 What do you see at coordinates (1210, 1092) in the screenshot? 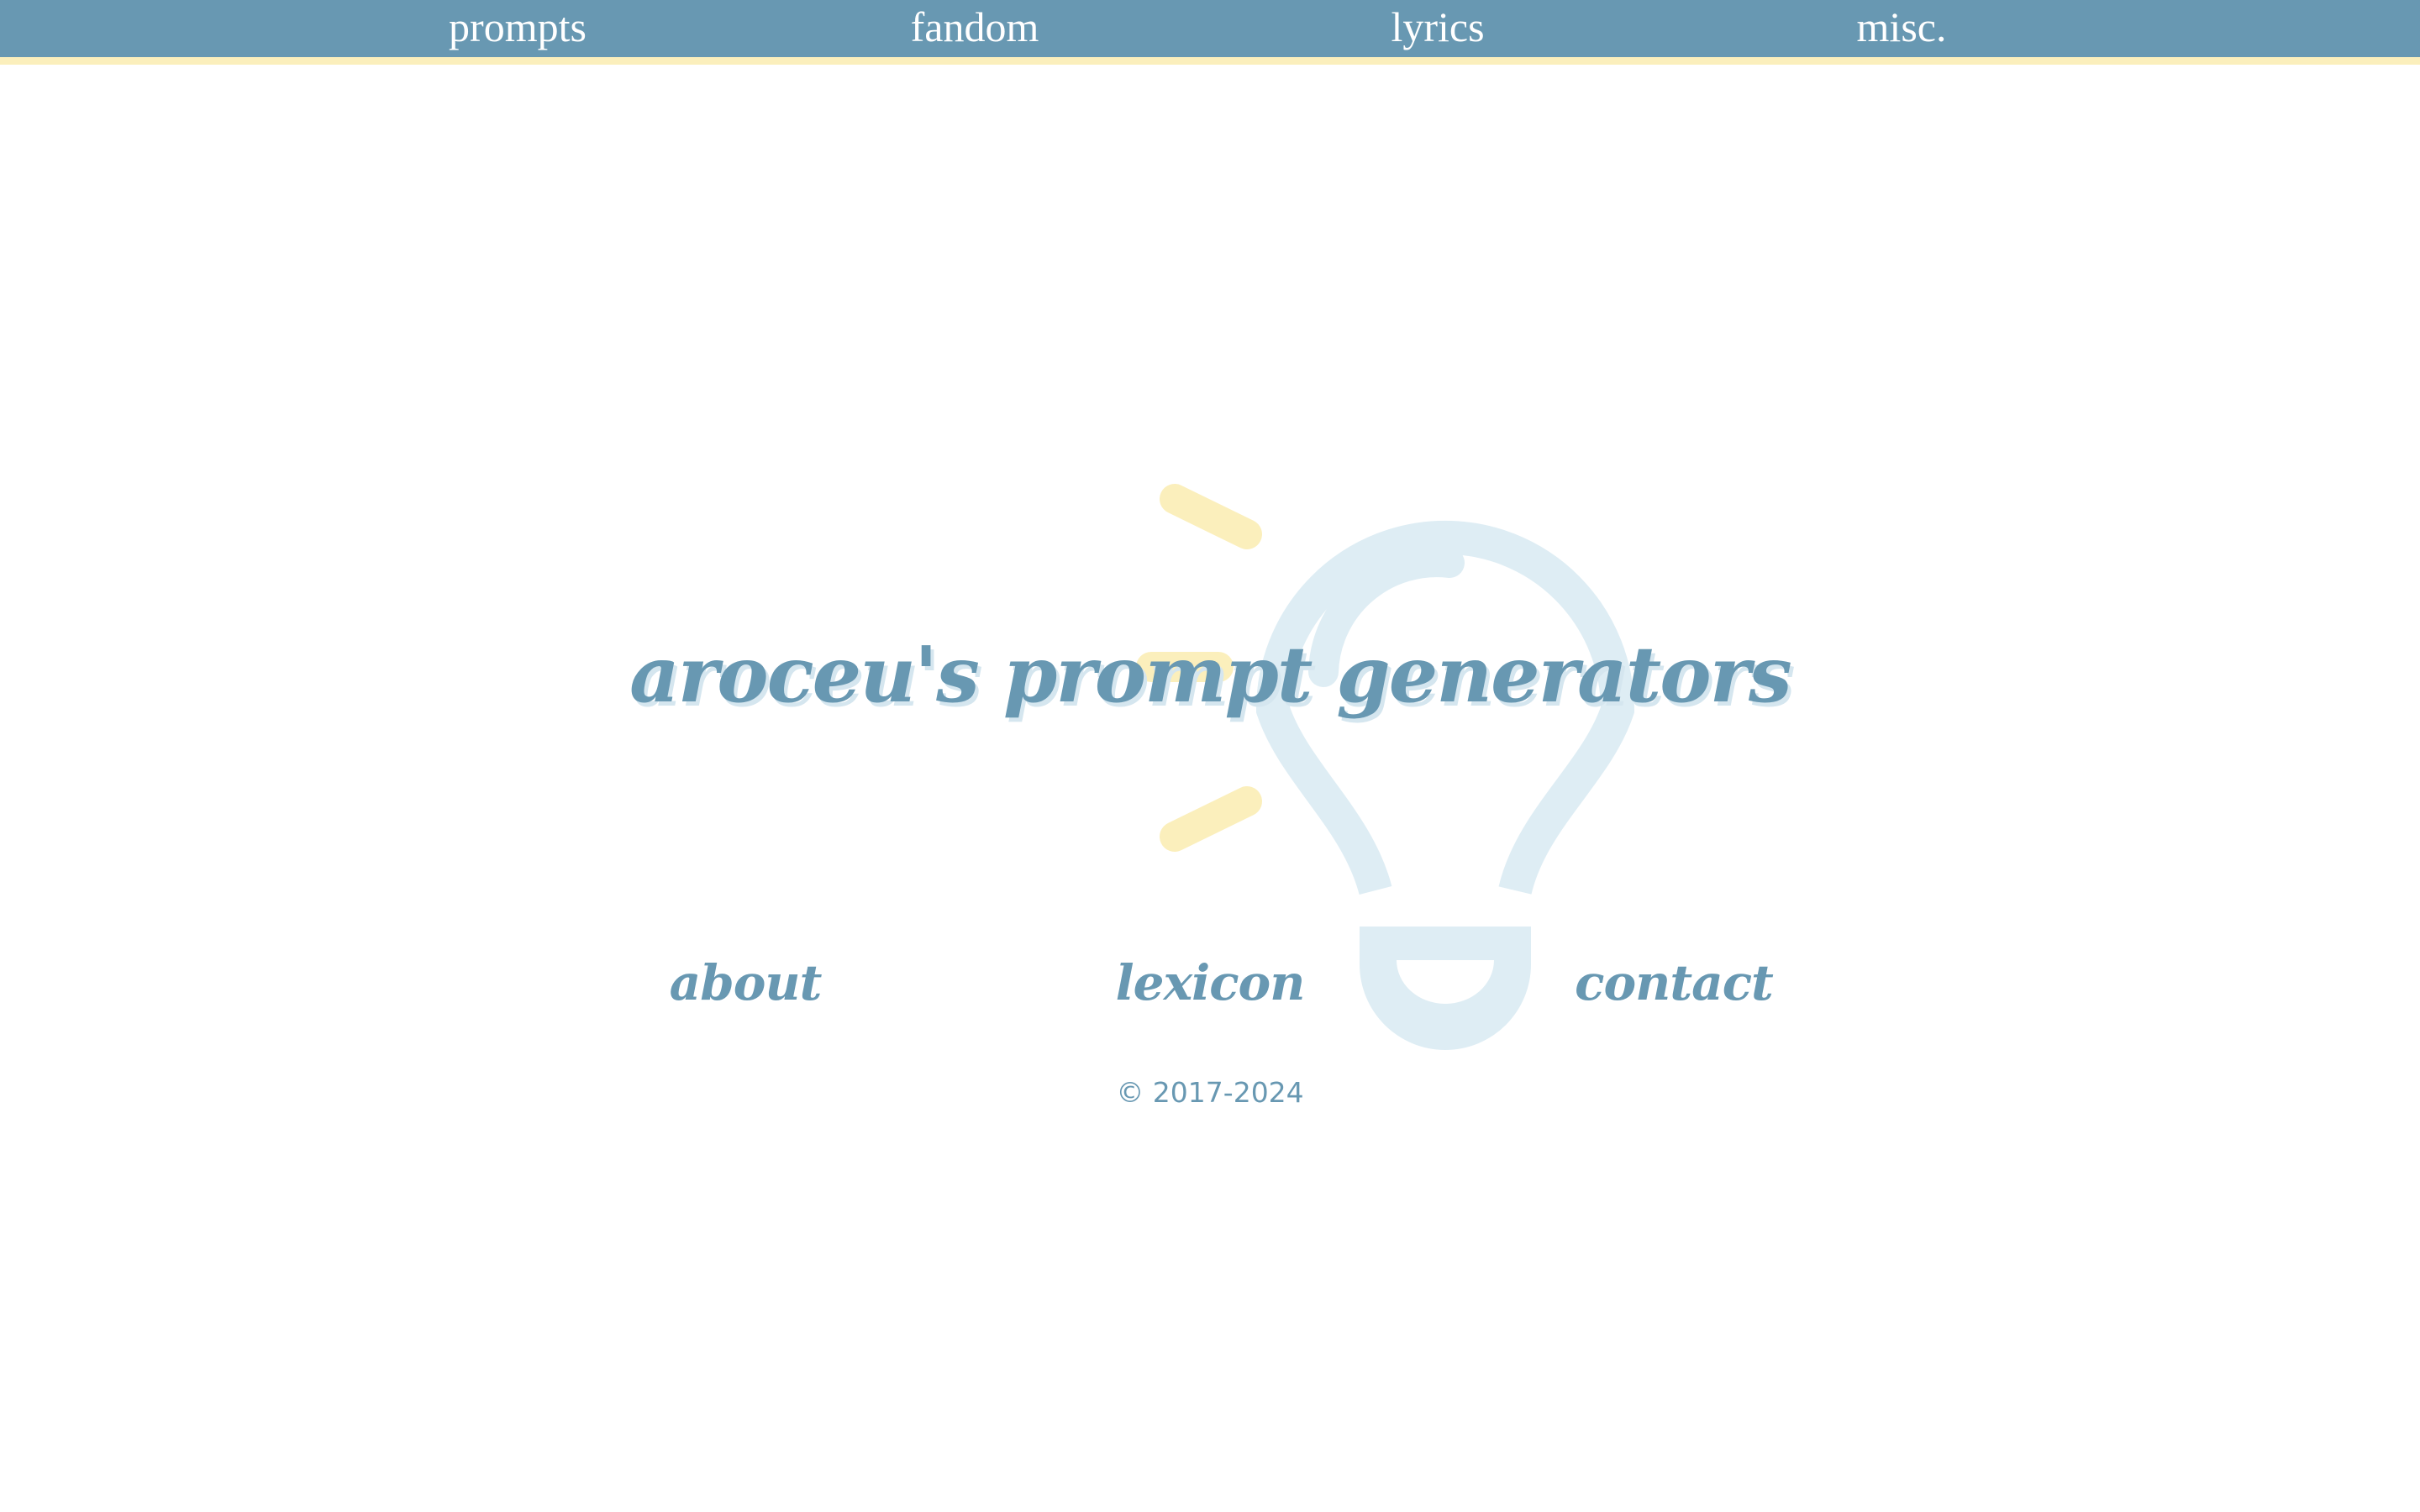
I see `copyright-text: © 2017-2024` at bounding box center [1210, 1092].